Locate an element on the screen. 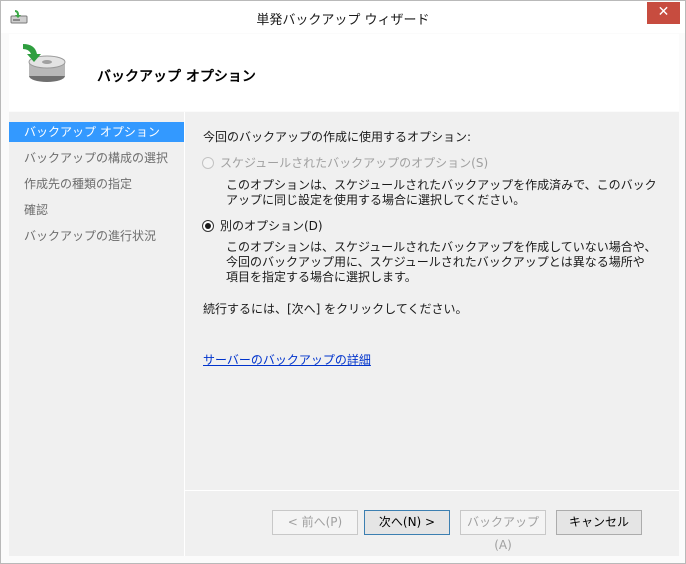 This screenshot has height=564, width=686. scheduled-option-label: スケジュールされたバックアップのオプション(S) is located at coordinates (354, 163).